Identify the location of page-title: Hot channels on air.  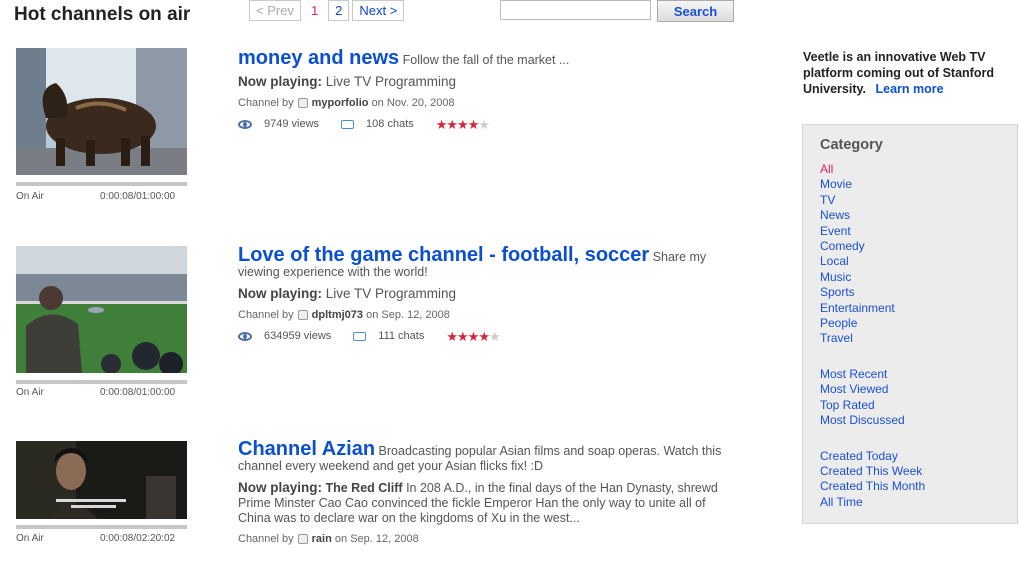
(102, 14).